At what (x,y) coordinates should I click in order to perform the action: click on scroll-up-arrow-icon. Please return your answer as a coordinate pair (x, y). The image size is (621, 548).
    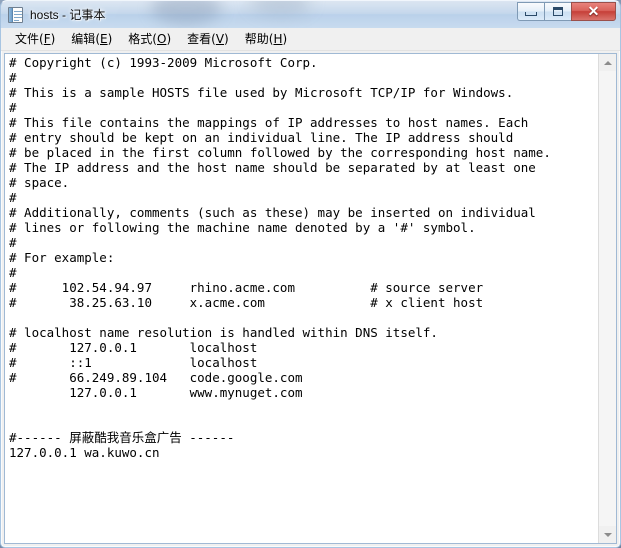
    Looking at the image, I should click on (607, 62).